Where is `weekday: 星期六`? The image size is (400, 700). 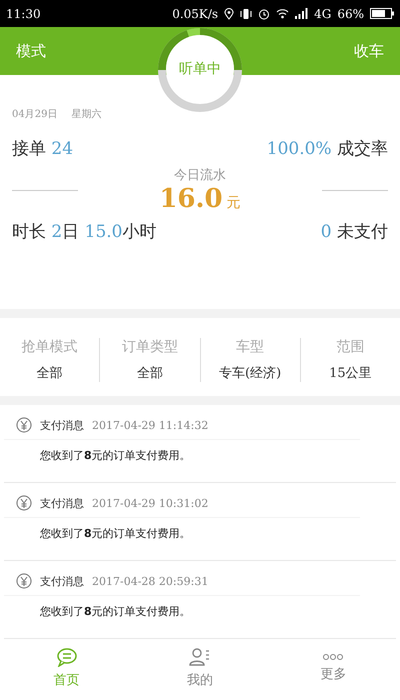 weekday: 星期六 is located at coordinates (86, 114).